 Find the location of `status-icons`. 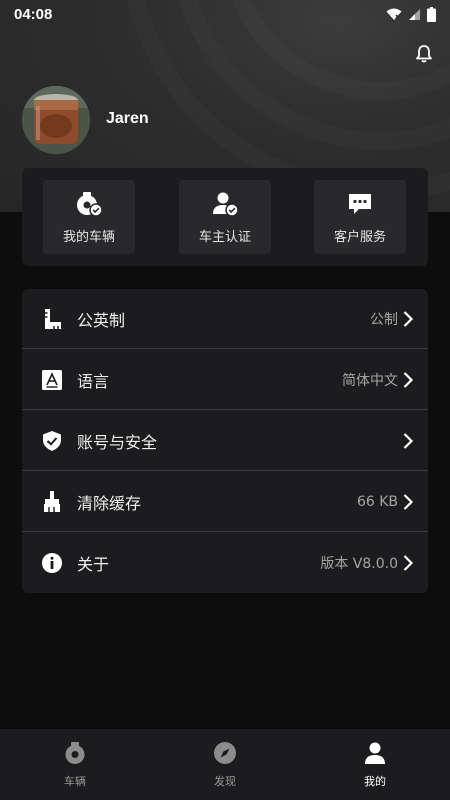

status-icons is located at coordinates (411, 14).